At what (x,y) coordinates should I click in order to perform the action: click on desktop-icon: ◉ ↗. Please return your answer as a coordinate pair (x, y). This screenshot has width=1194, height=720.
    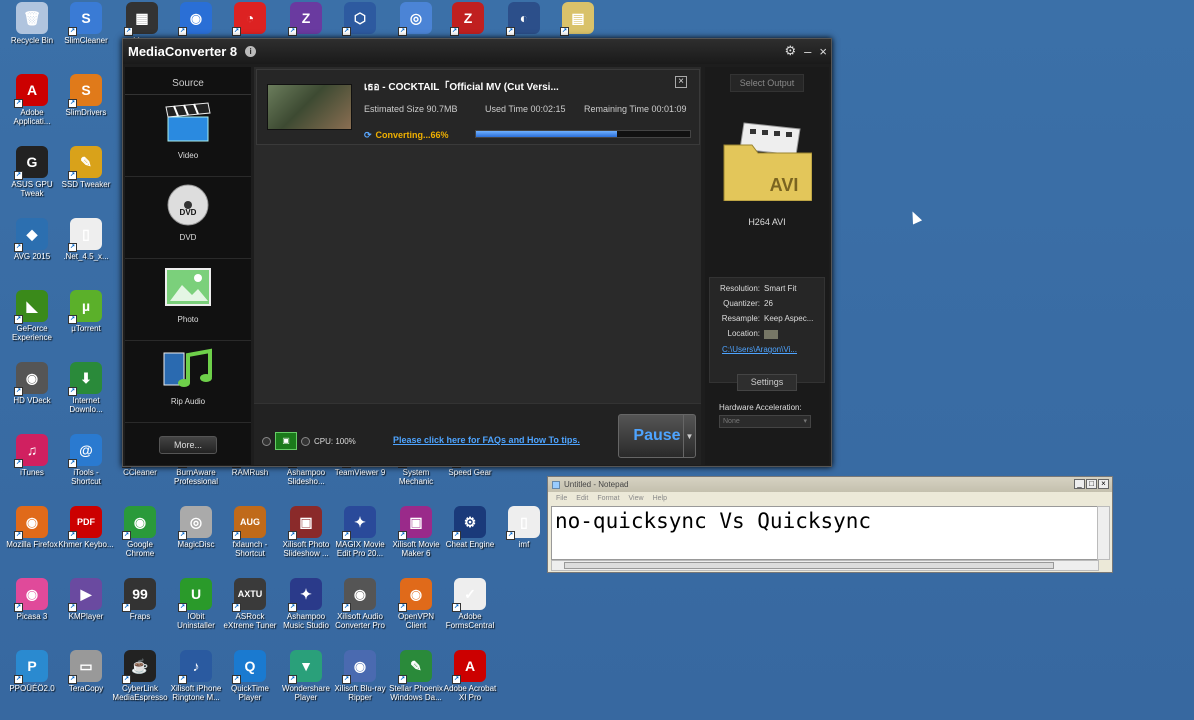
    Looking at the image, I should click on (196, 19).